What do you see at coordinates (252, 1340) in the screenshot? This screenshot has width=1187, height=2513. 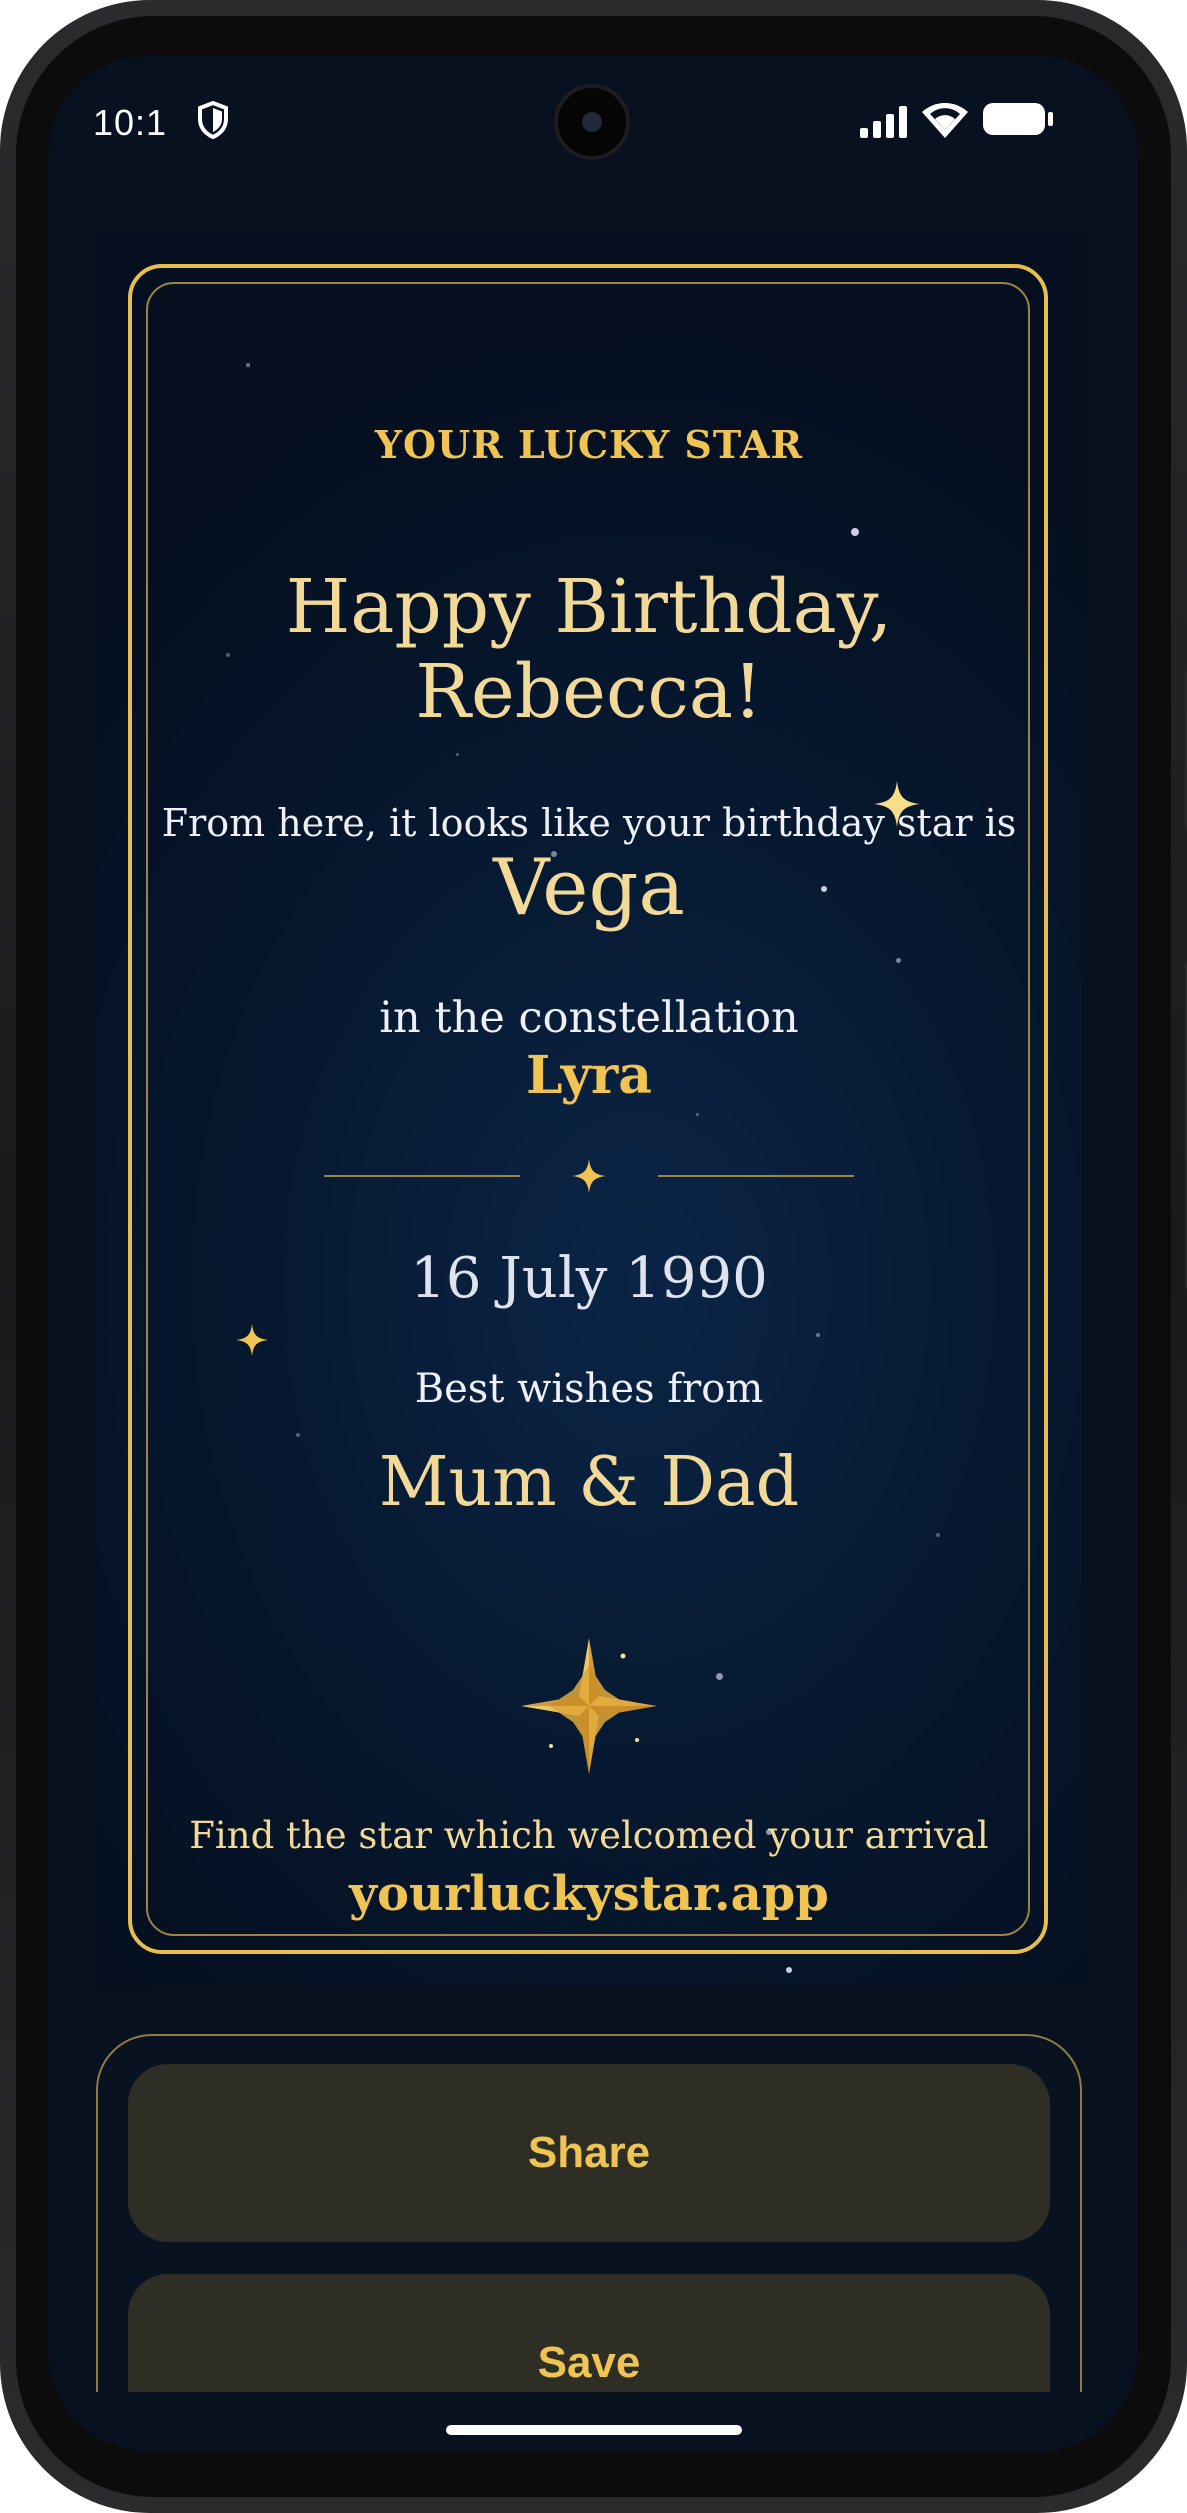 I see `sparkle-icon` at bounding box center [252, 1340].